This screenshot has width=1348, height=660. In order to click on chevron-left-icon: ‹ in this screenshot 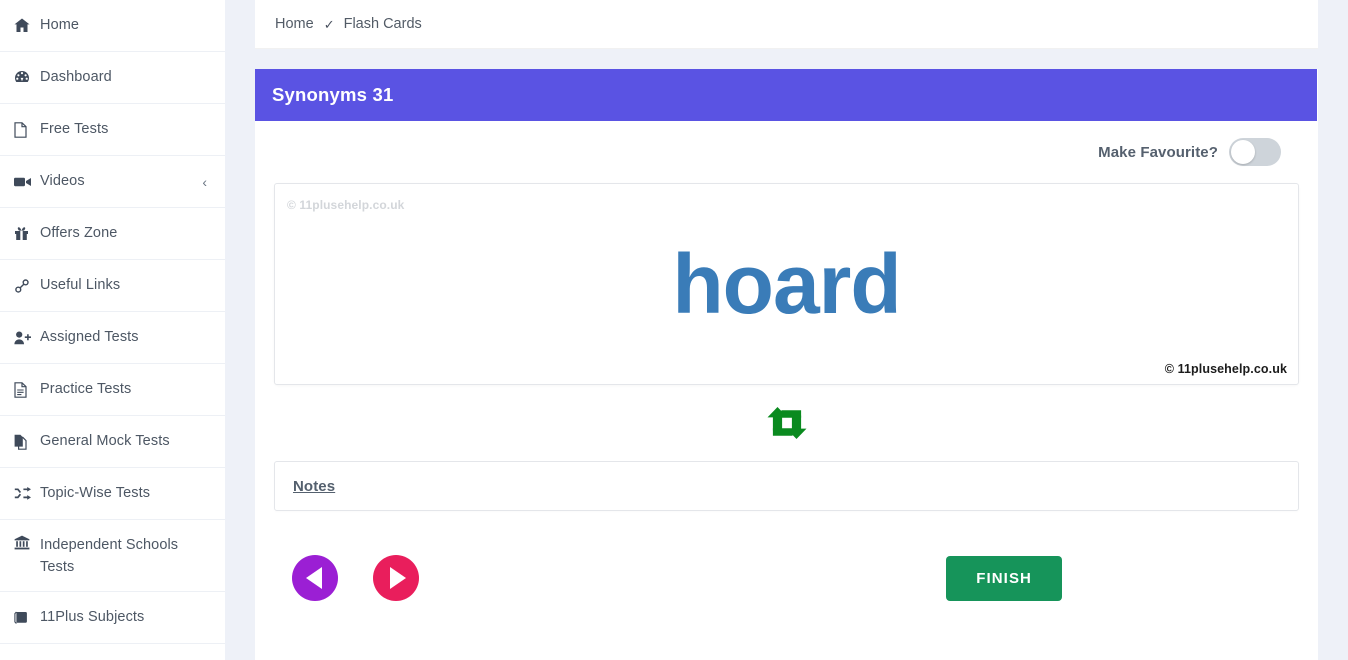, I will do `click(206, 182)`.